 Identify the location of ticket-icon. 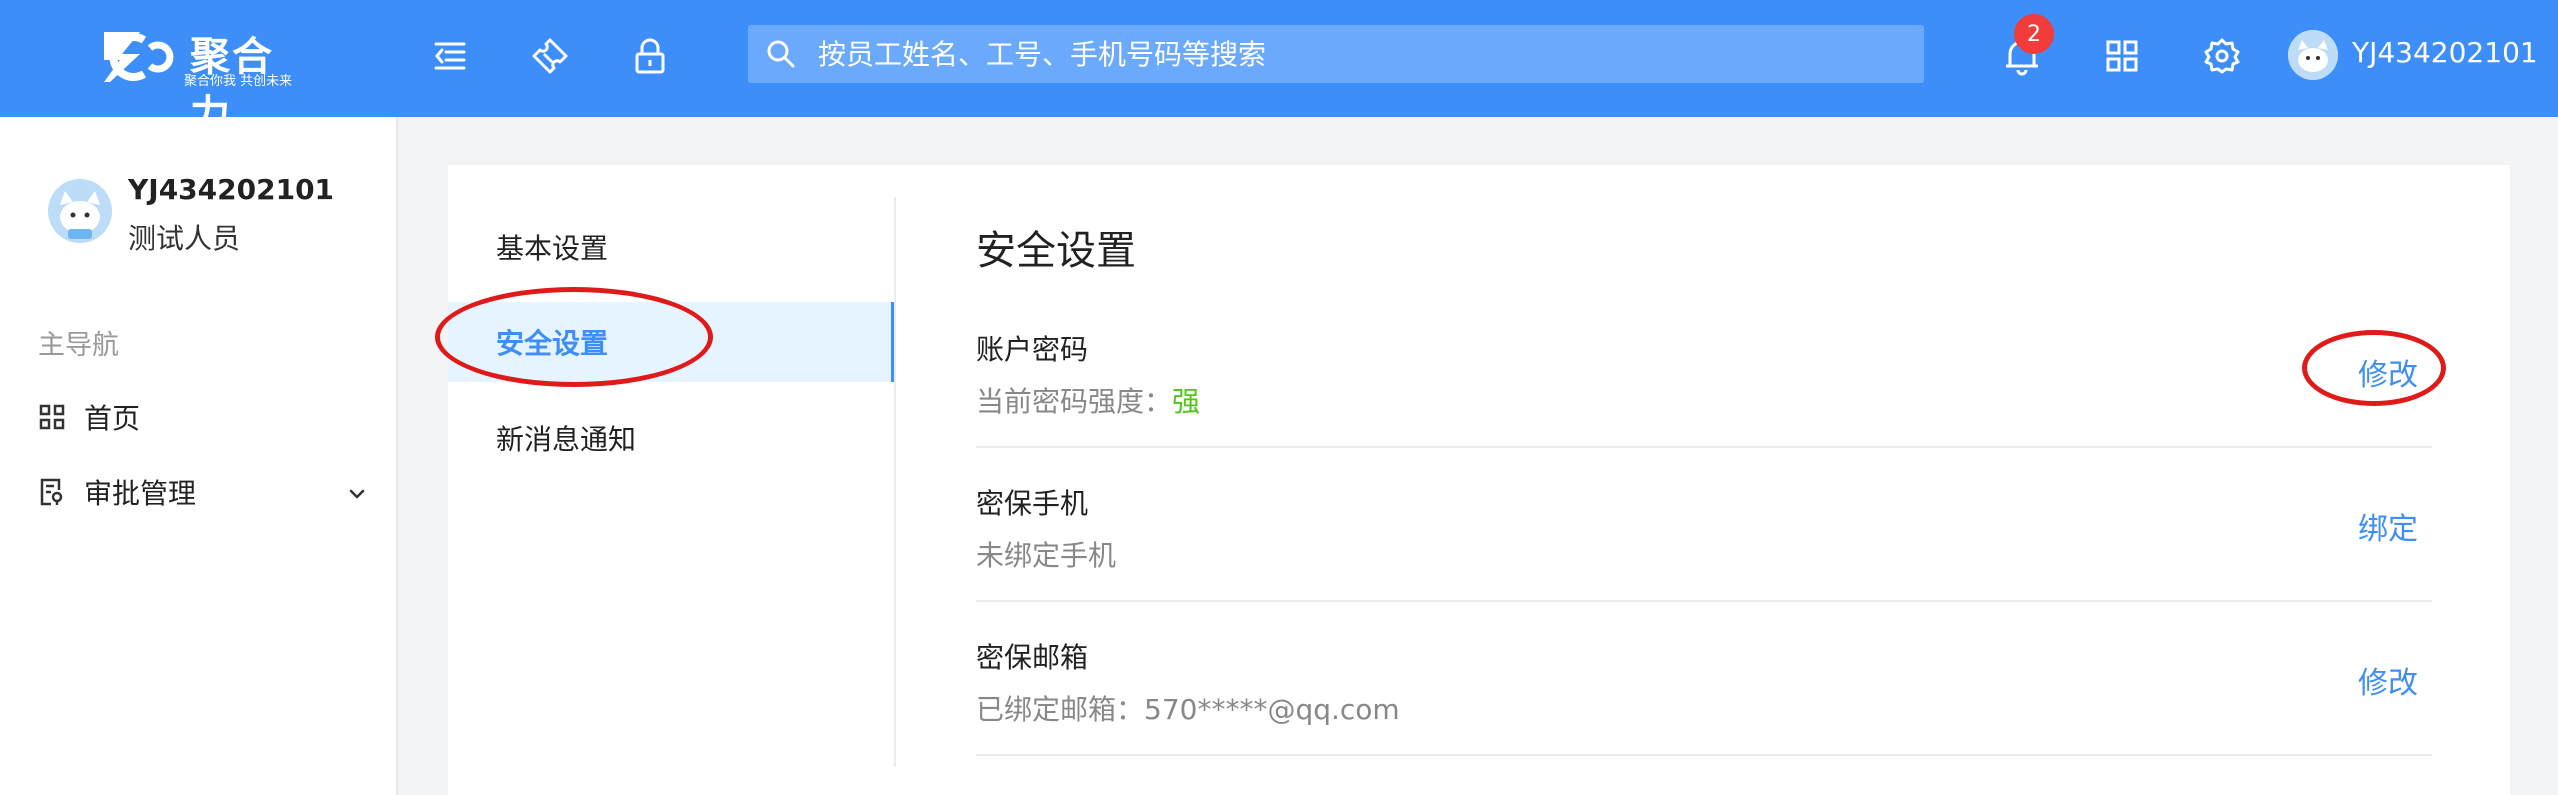
(550, 56).